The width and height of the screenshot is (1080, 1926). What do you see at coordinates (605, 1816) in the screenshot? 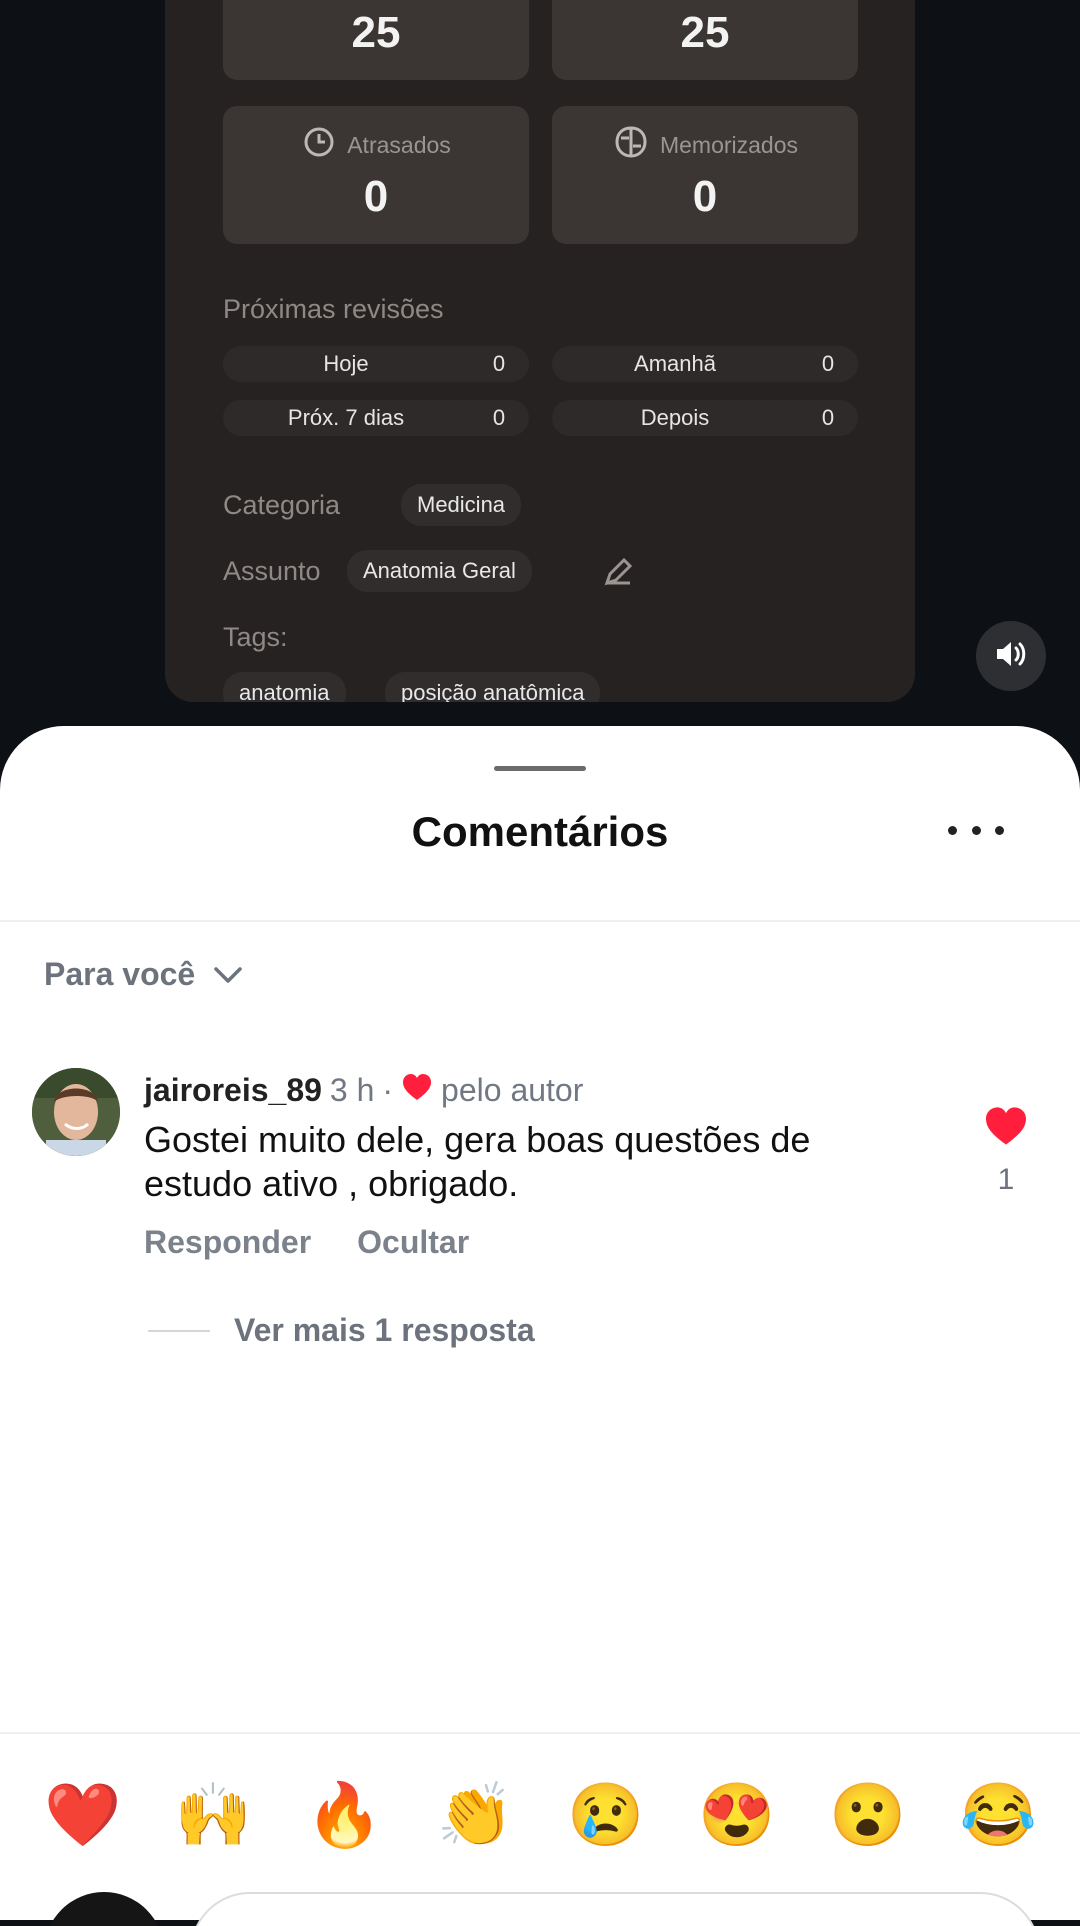
I see `emoji-crying-button: 😢` at bounding box center [605, 1816].